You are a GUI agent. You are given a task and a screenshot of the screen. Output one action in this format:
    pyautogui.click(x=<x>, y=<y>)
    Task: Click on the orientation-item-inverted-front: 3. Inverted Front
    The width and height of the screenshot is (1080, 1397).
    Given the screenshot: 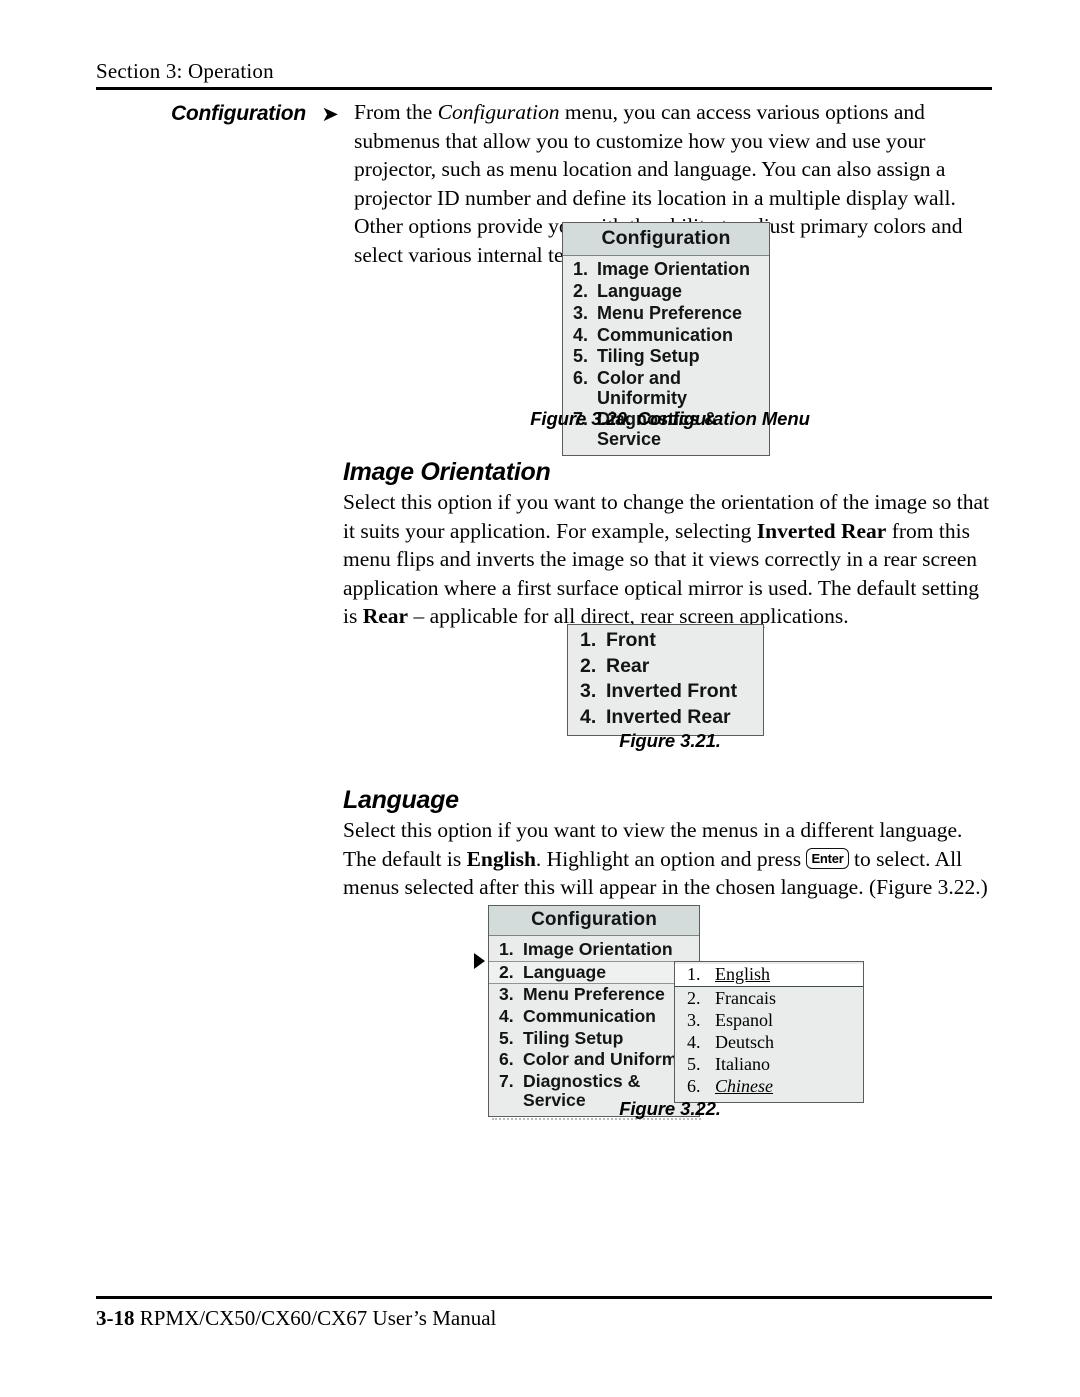 What is the action you would take?
    pyautogui.click(x=665, y=692)
    